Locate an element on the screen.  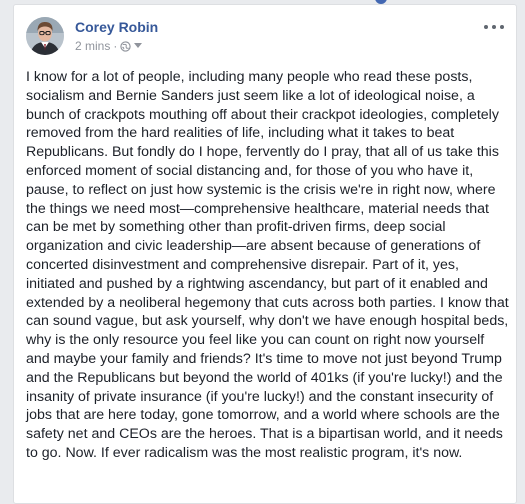
caret-down-icon is located at coordinates (138, 46).